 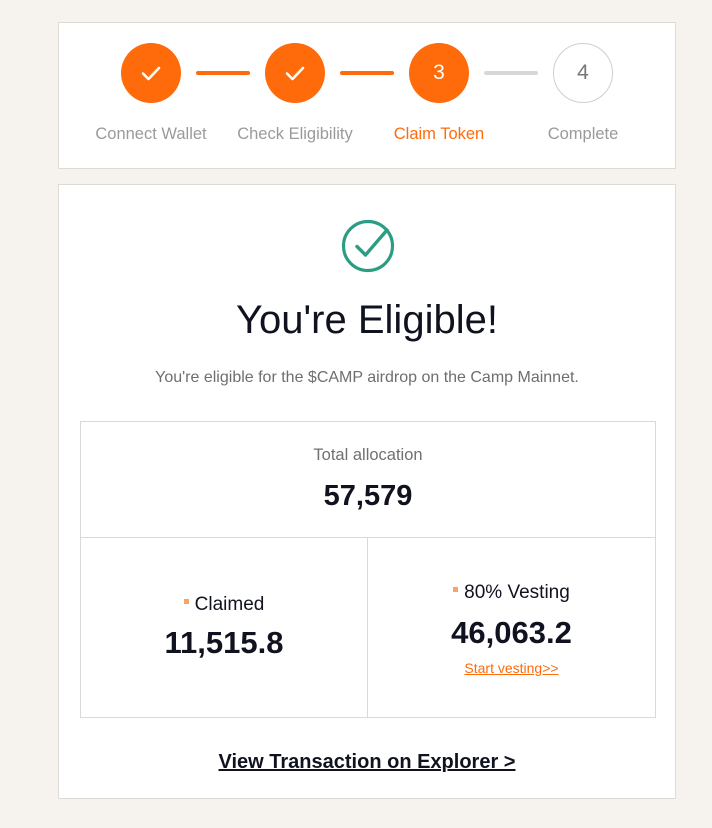 I want to click on view-transaction-link: View Transaction on Explorer >, so click(x=367, y=762).